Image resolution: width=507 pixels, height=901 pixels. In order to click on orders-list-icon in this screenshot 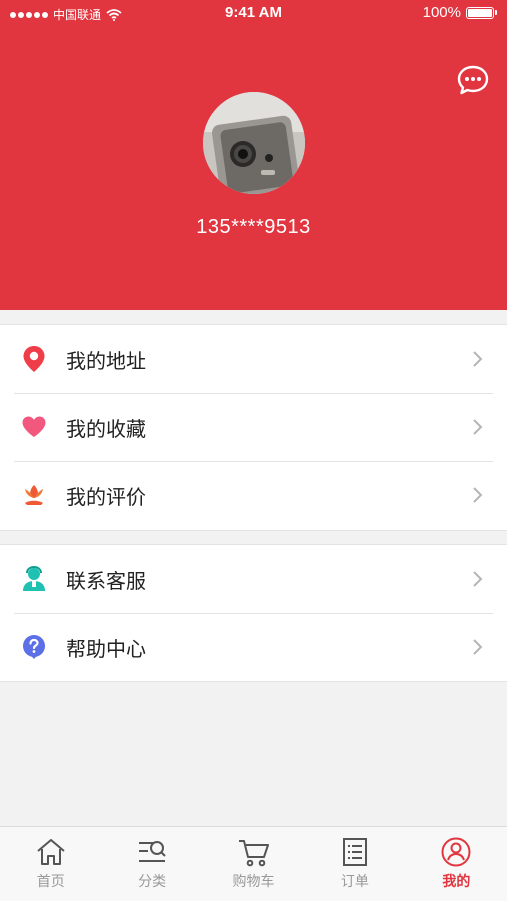, I will do `click(354, 852)`.